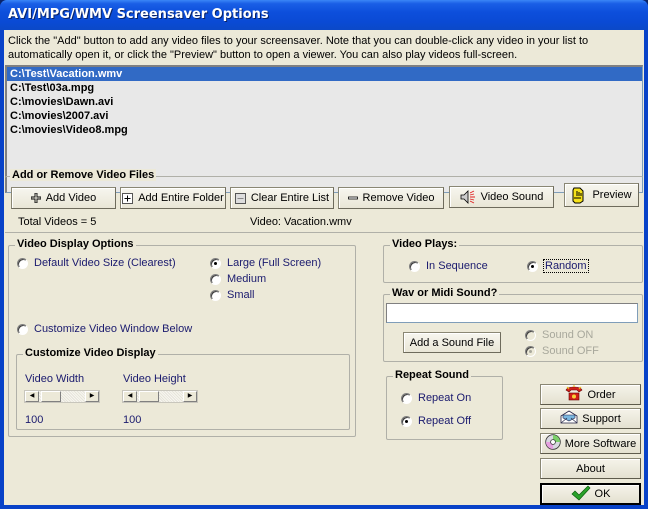 This screenshot has width=648, height=509. I want to click on random-radio: Random, so click(558, 266).